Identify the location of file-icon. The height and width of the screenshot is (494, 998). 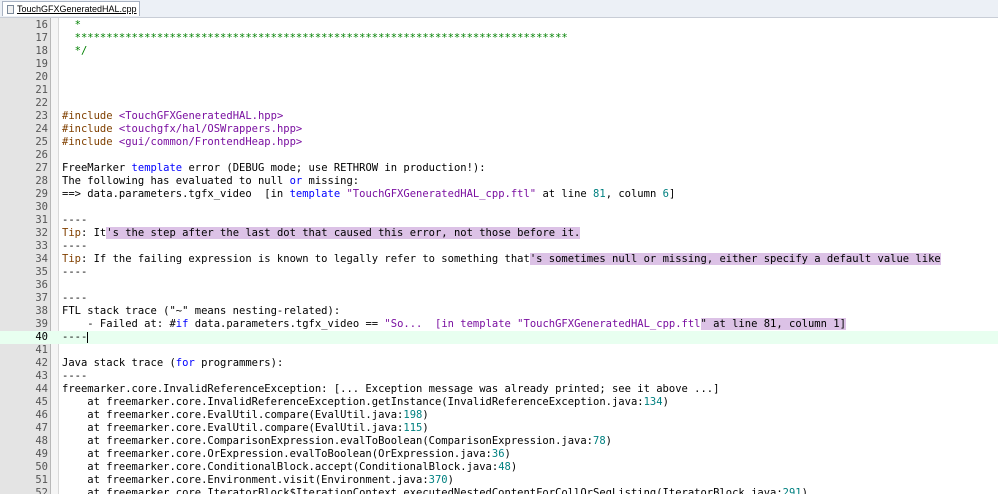
(10, 9).